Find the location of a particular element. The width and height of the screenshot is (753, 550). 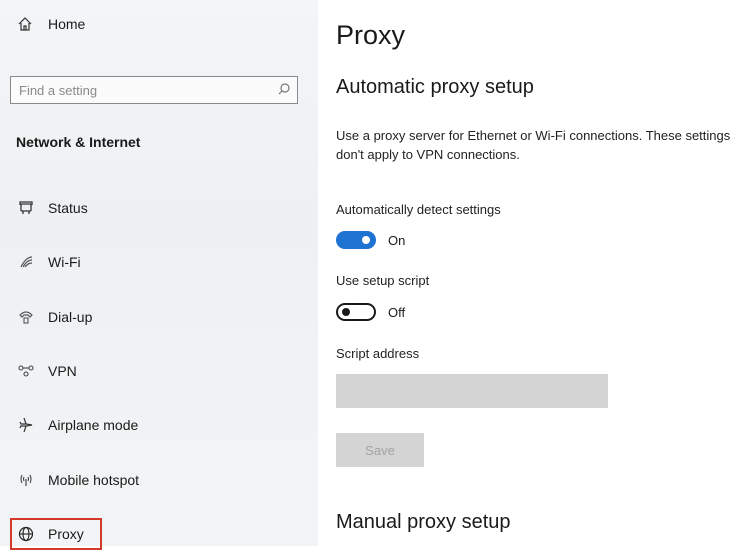

airplane-icon is located at coordinates (26, 425).